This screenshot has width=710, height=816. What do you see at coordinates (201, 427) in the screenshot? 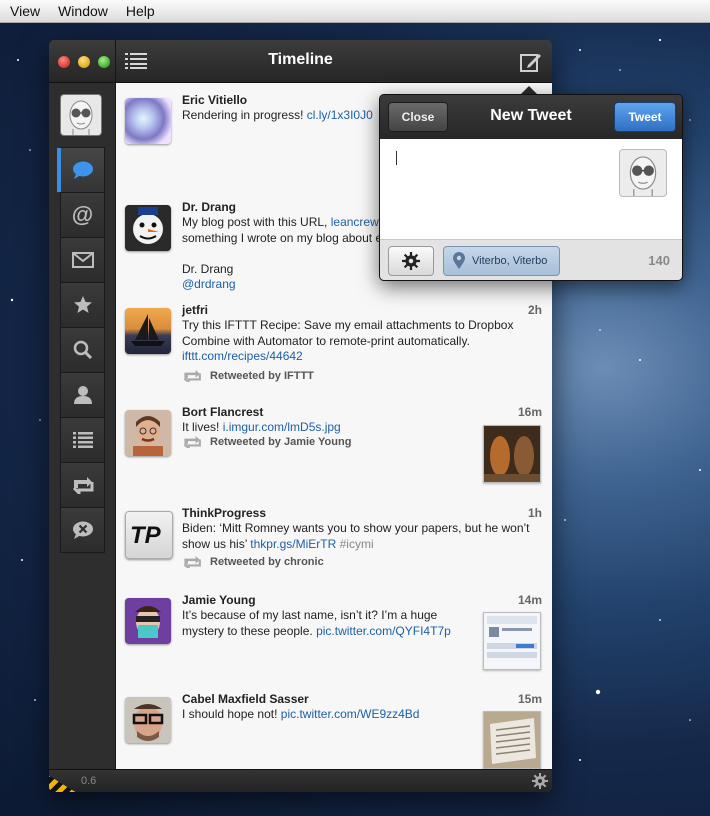
I see `tweet-body: It lives!` at bounding box center [201, 427].